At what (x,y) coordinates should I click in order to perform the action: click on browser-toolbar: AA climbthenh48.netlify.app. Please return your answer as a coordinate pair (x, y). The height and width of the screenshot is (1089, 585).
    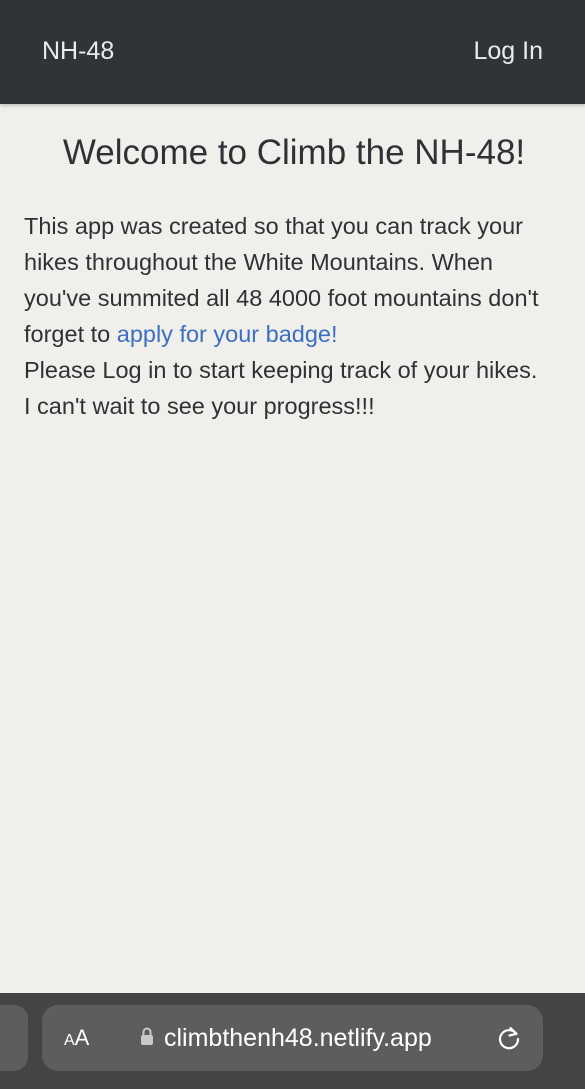
    Looking at the image, I should click on (292, 1041).